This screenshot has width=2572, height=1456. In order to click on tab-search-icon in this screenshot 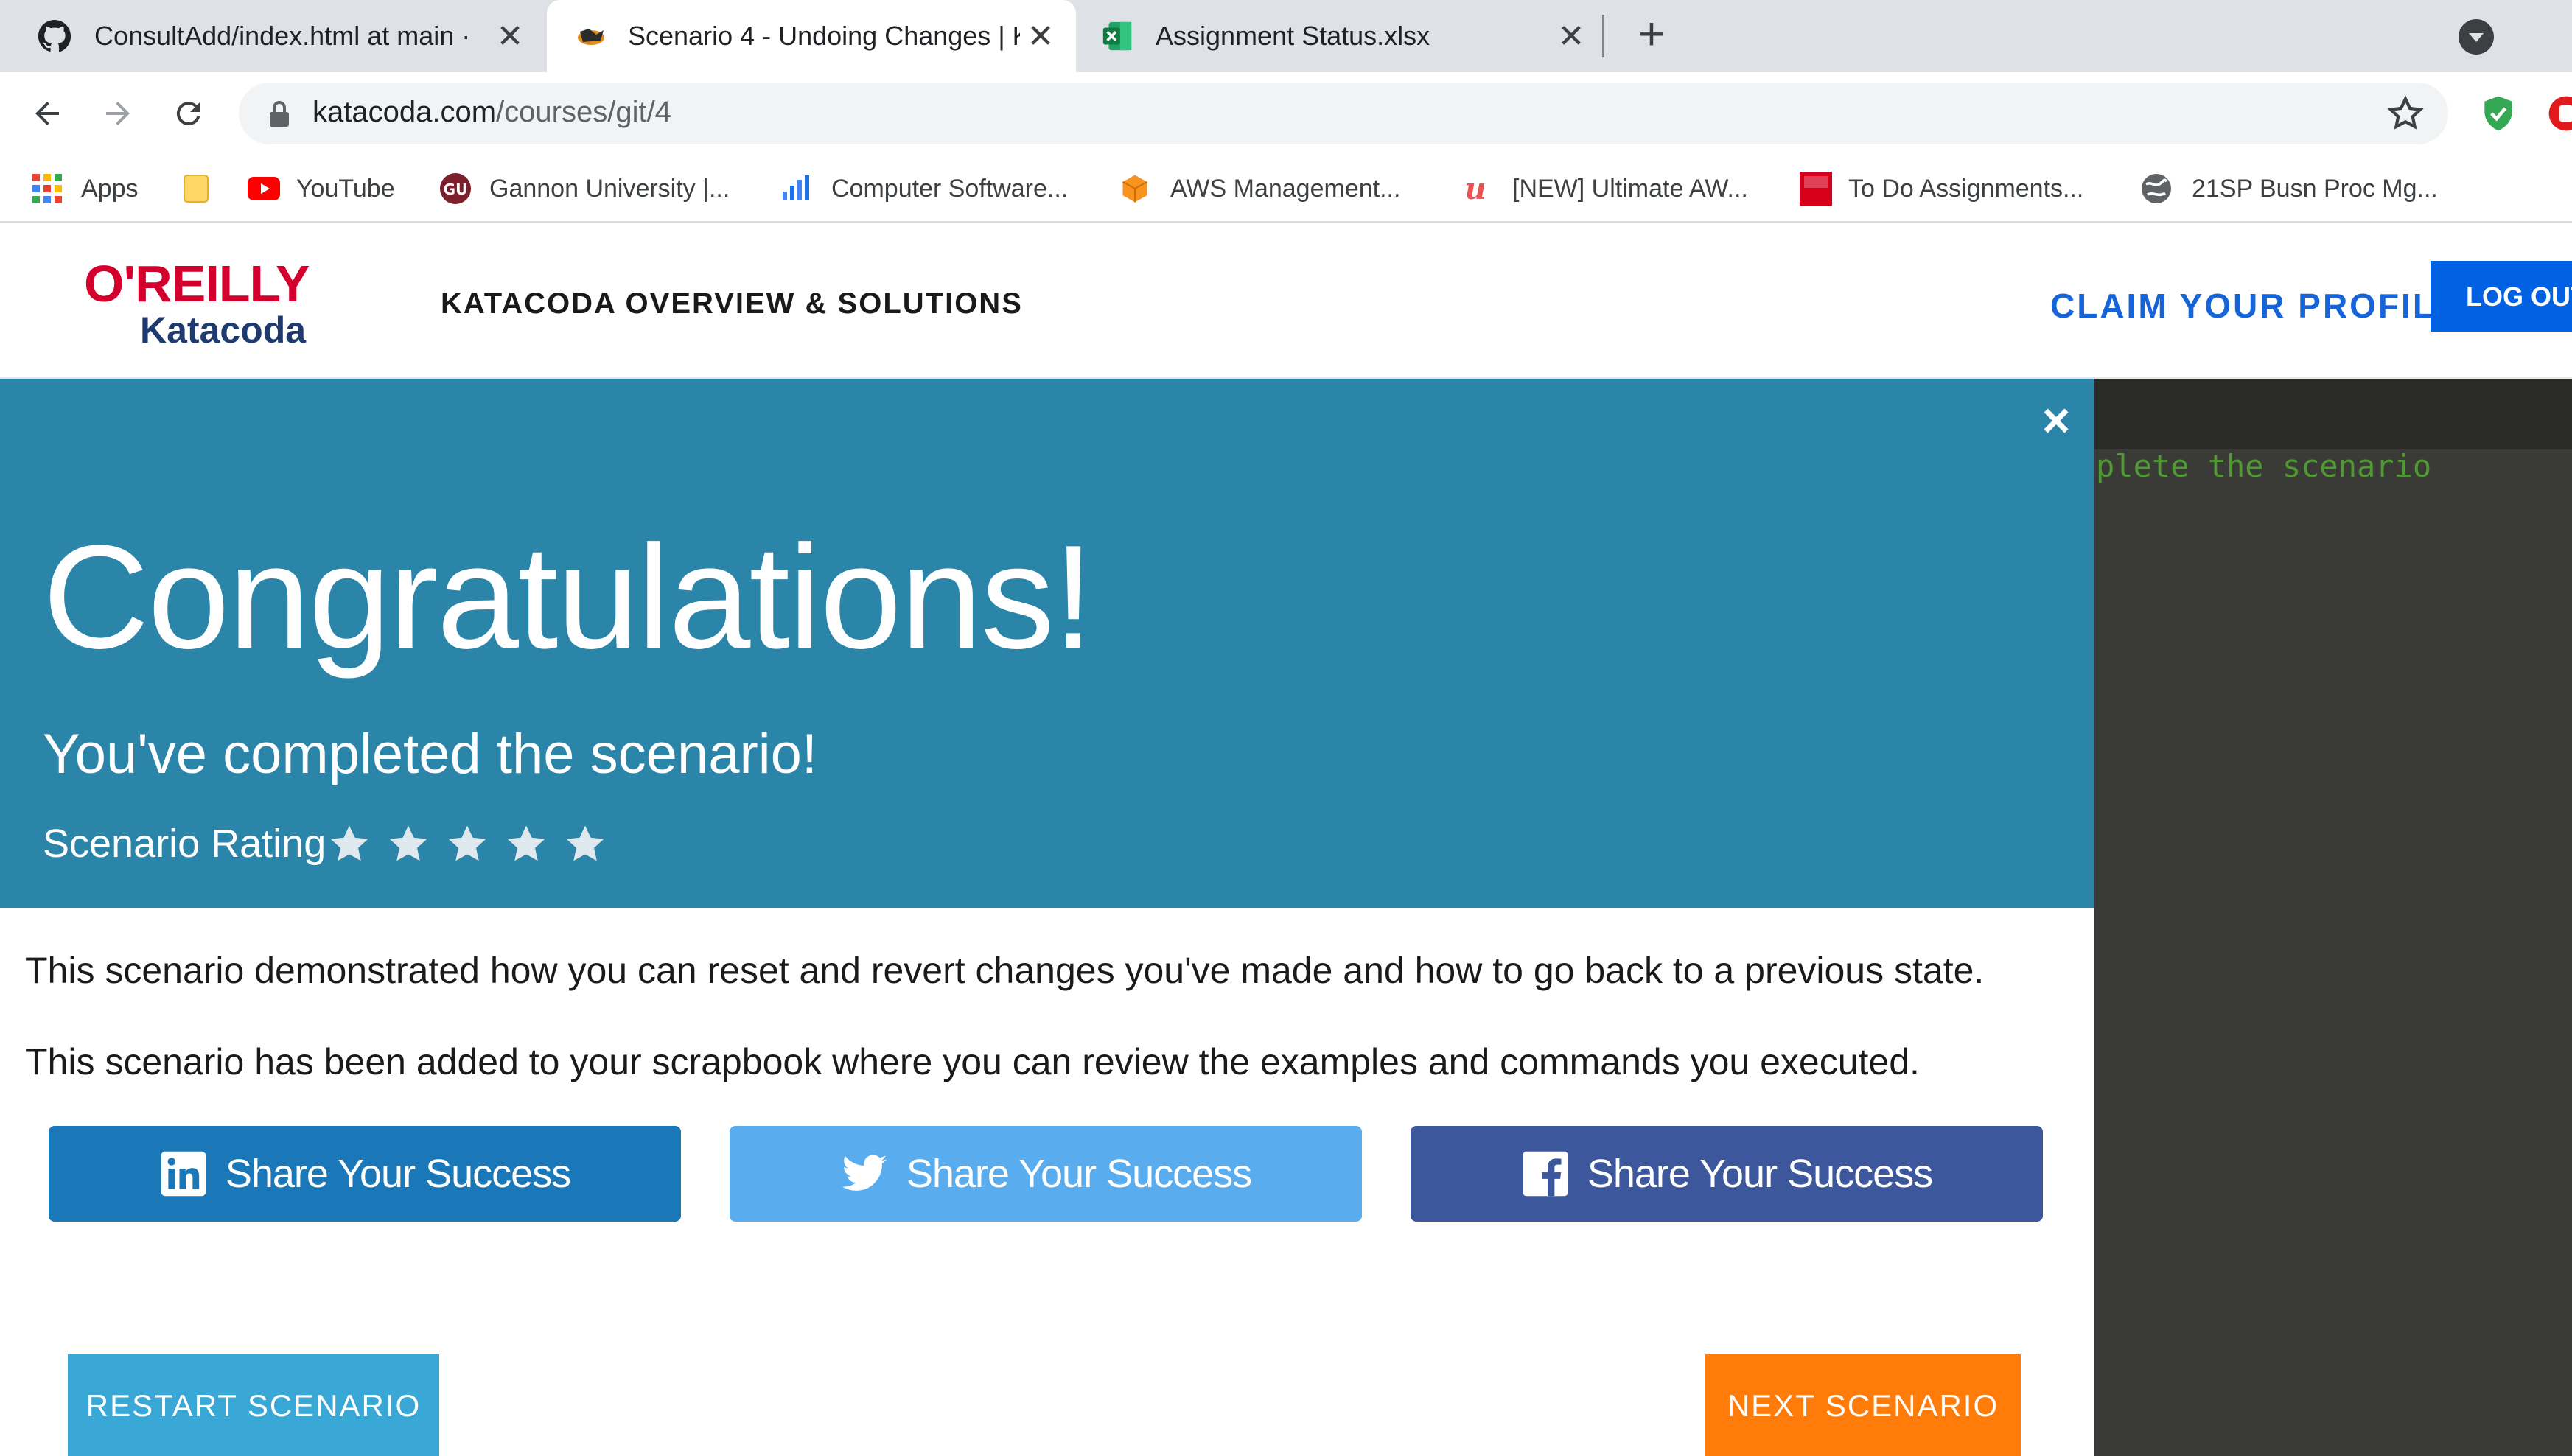, I will do `click(2476, 37)`.